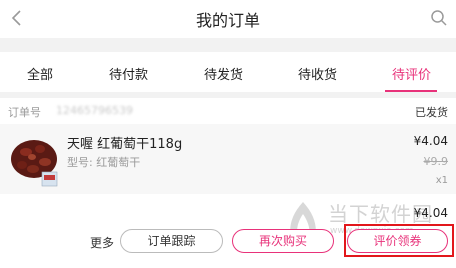 The height and width of the screenshot is (268, 456). I want to click on highlight-box, so click(399, 240).